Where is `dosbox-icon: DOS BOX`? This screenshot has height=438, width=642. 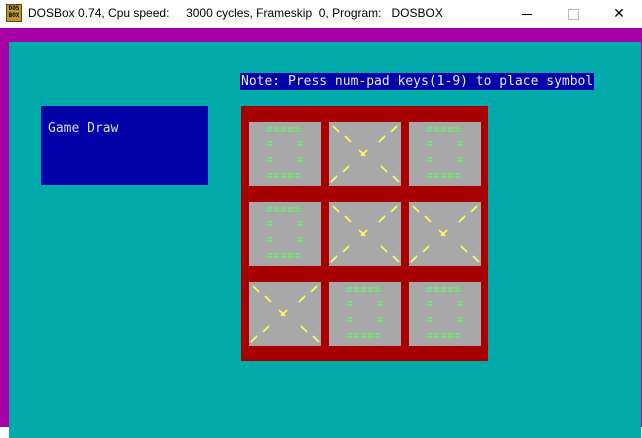 dosbox-icon: DOS BOX is located at coordinates (14, 13).